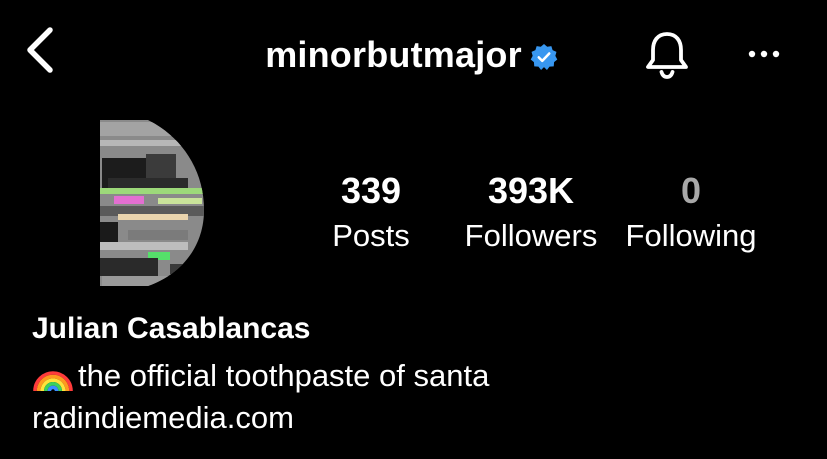 The height and width of the screenshot is (459, 827). Describe the element at coordinates (171, 328) in the screenshot. I see `profile-display-name: Julian Casablancas` at that location.